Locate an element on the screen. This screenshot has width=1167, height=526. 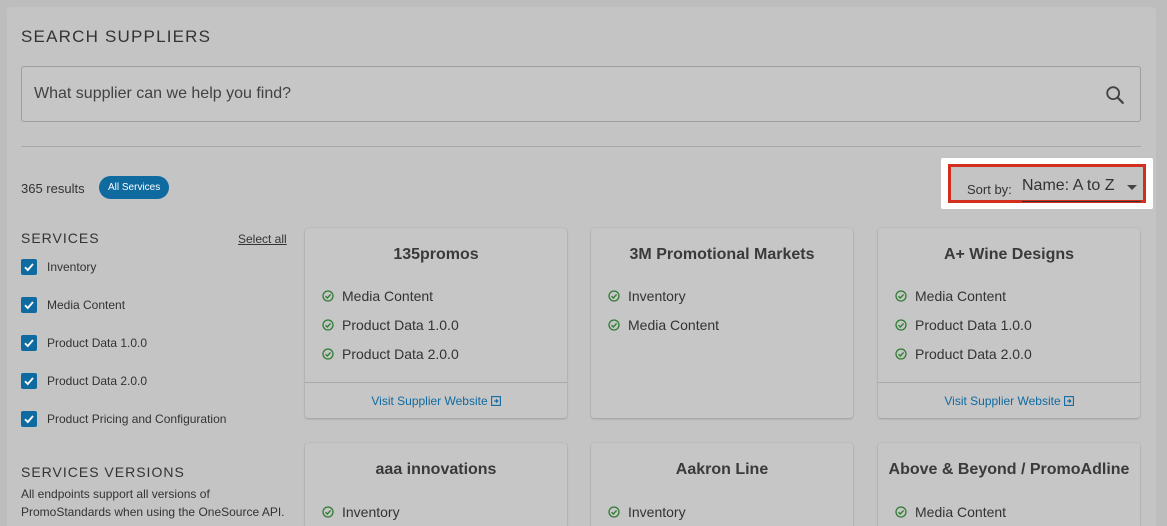
search-icon is located at coordinates (1115, 95).